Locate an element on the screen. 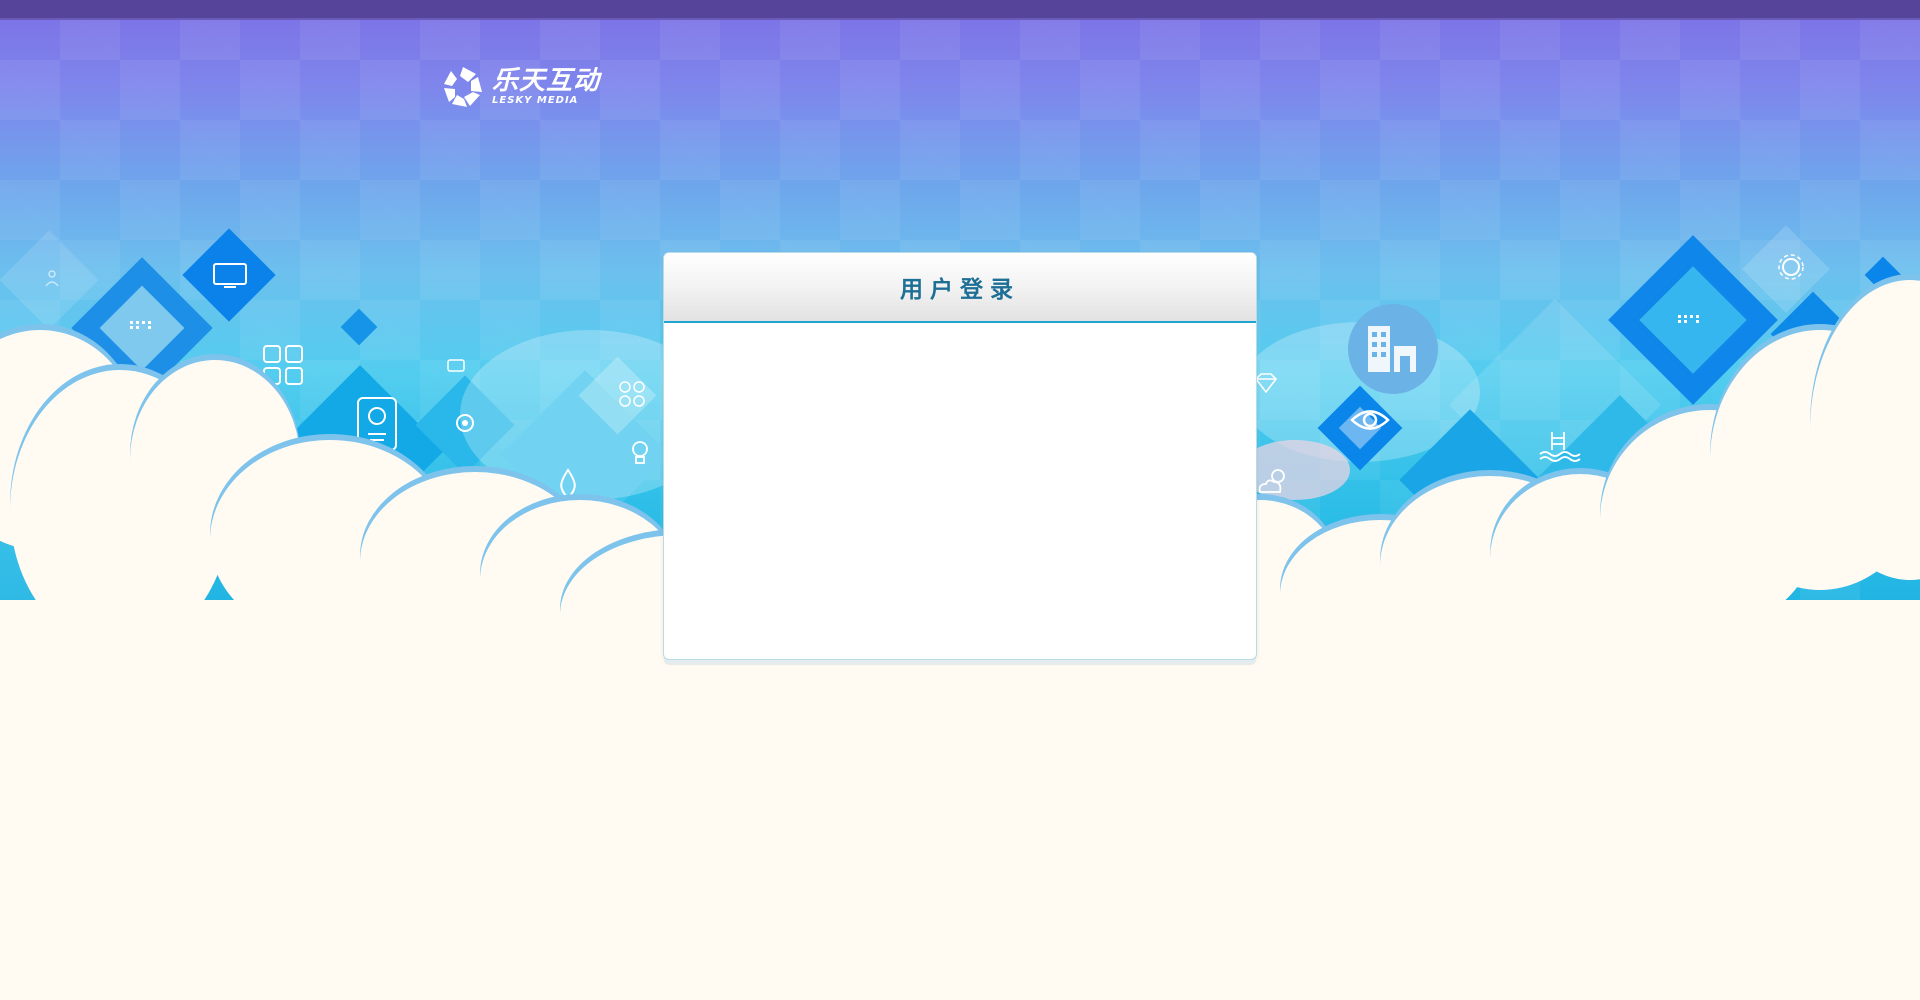 The width and height of the screenshot is (1920, 1000). login-panel: 用户登录 is located at coordinates (960, 456).